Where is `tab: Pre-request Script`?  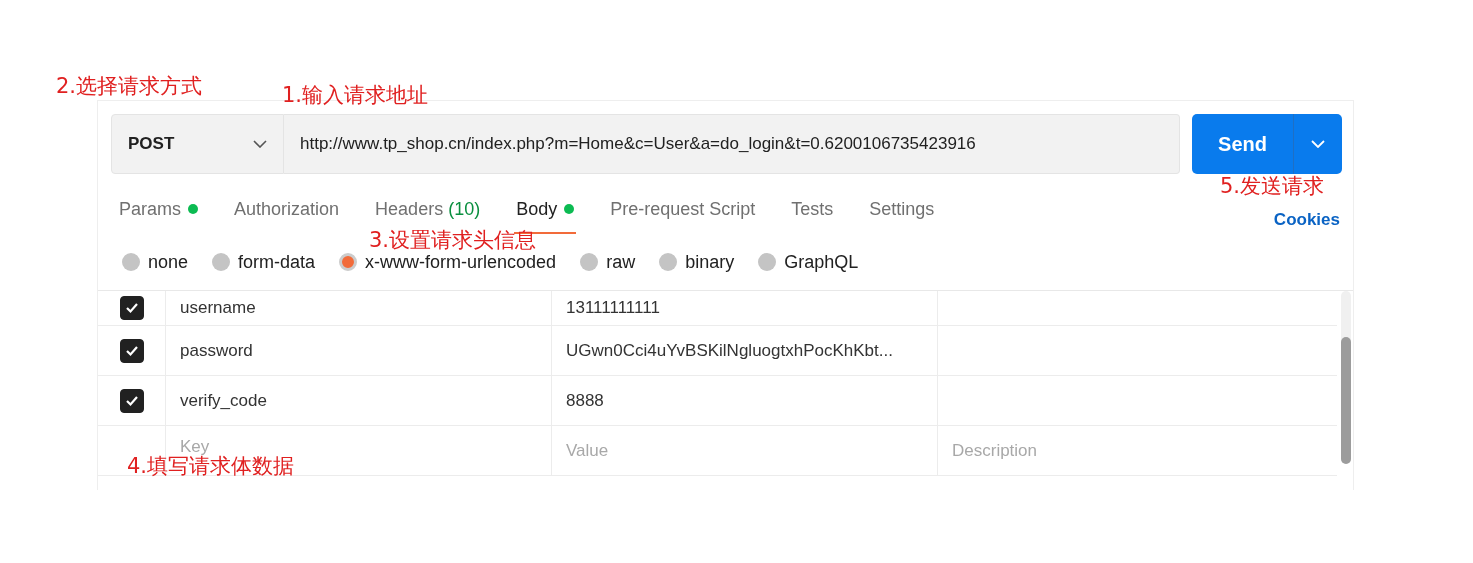 tab: Pre-request Script is located at coordinates (683, 210).